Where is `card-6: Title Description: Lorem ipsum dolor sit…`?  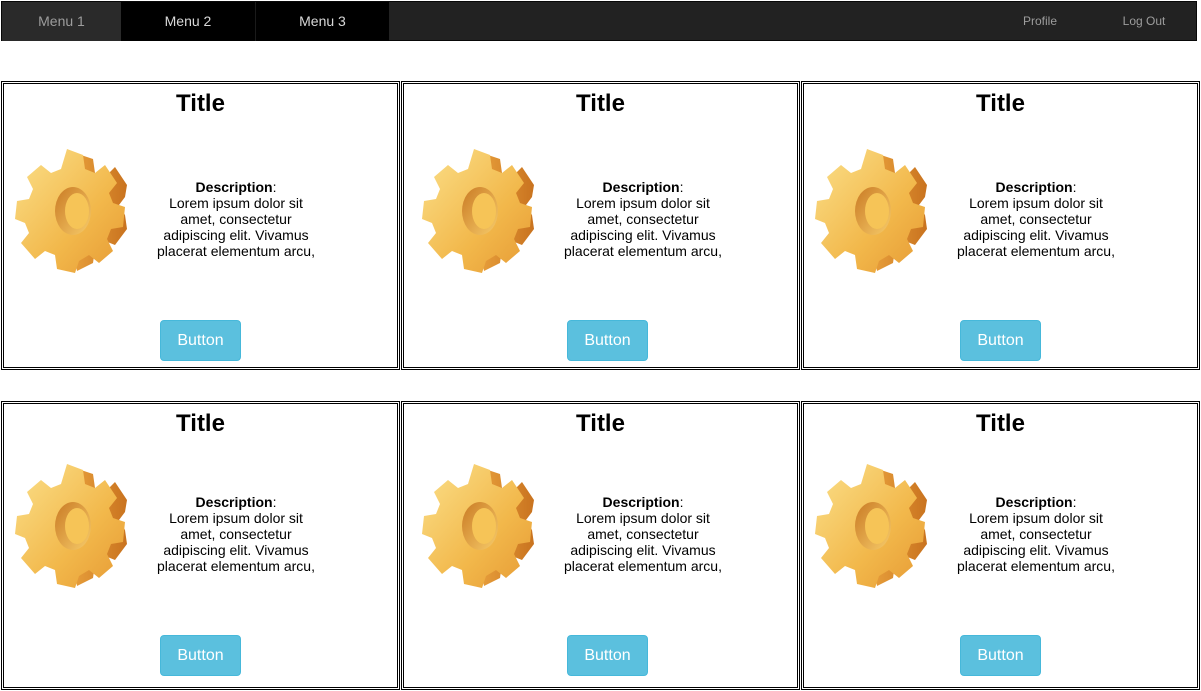 card-6: Title Description: Lorem ipsum dolor sit… is located at coordinates (1000, 545).